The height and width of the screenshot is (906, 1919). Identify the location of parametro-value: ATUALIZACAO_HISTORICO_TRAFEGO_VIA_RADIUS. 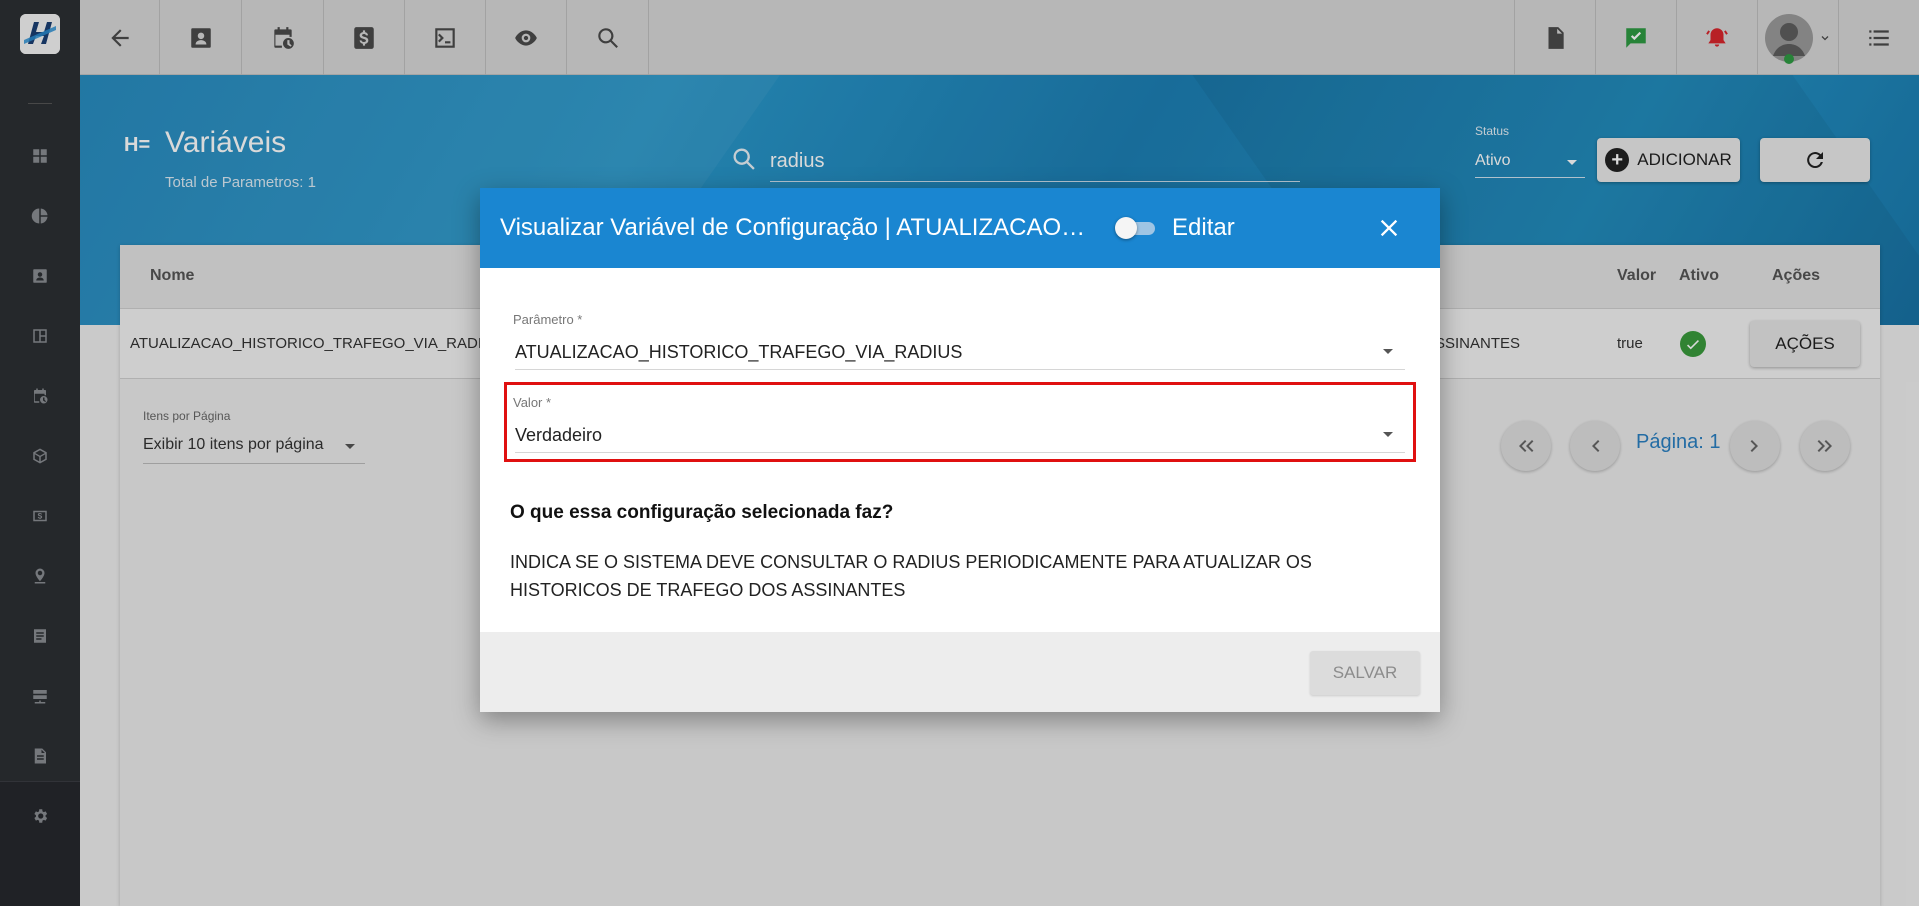
(739, 352).